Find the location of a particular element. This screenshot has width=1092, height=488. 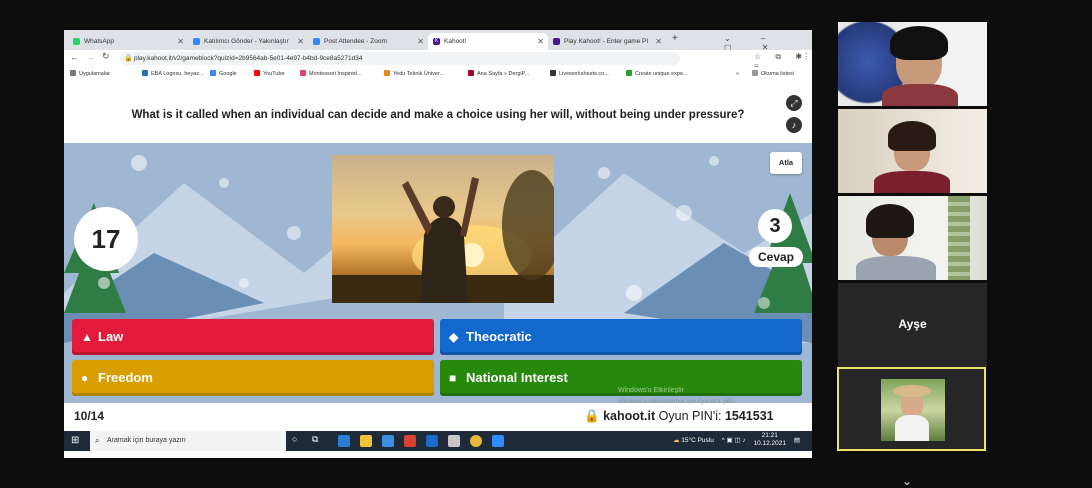

notification-icon: ▤ is located at coordinates (797, 440).